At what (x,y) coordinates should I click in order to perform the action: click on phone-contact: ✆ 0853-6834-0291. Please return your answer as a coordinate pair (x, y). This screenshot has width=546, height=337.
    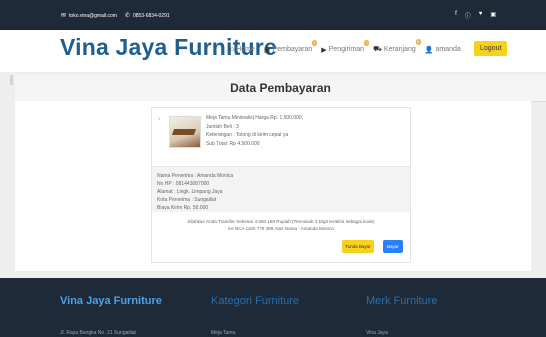
    Looking at the image, I should click on (147, 16).